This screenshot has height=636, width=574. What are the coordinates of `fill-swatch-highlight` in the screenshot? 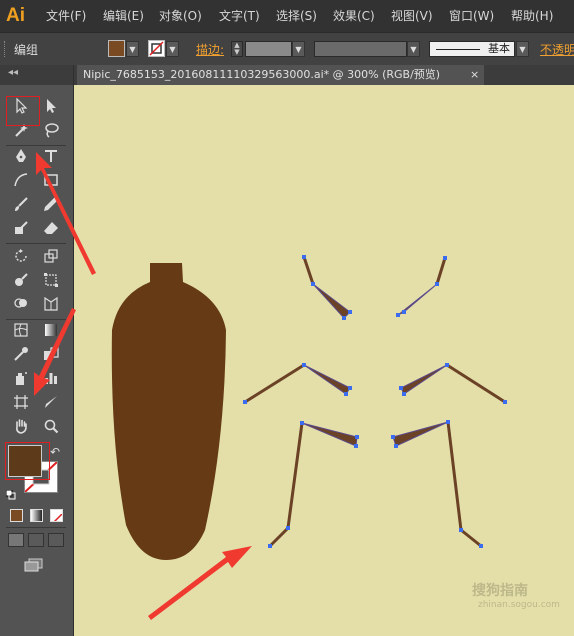 It's located at (27, 461).